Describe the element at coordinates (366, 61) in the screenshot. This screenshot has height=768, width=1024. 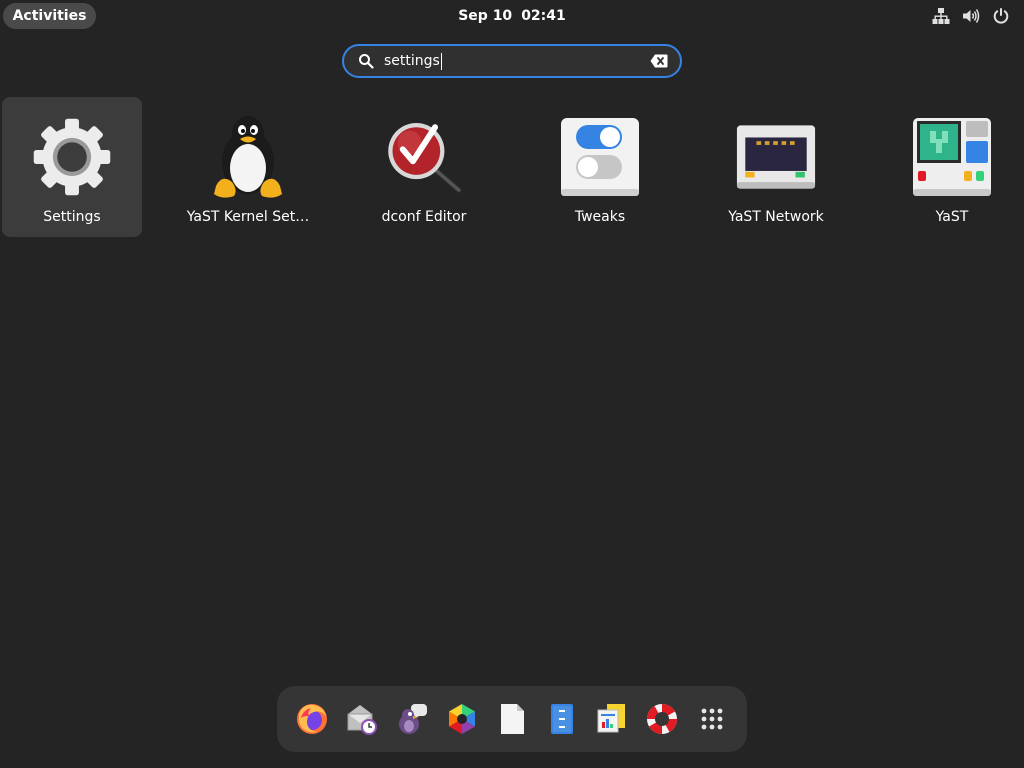
I see `search-icon` at that location.